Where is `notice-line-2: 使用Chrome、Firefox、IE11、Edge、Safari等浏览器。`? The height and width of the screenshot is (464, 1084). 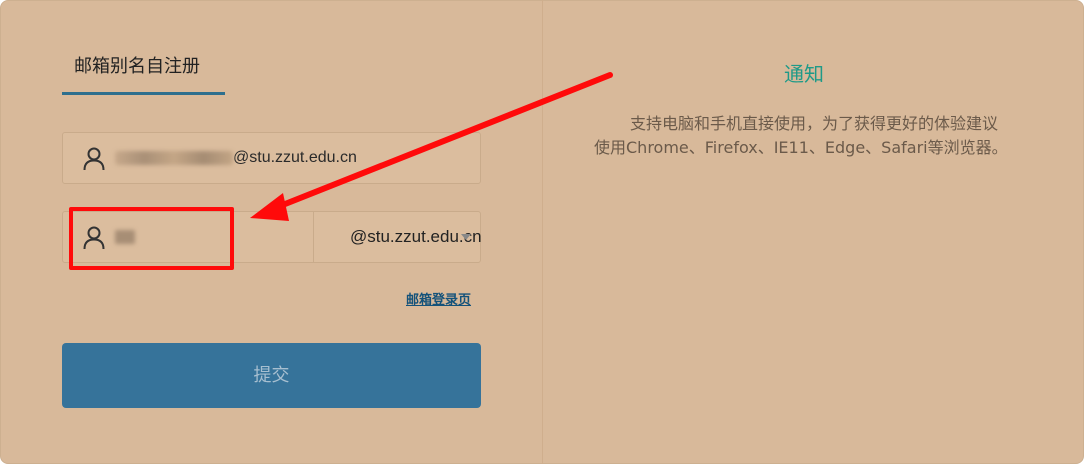 notice-line-2: 使用Chrome、Firefox、IE11、Edge、Safari等浏览器。 is located at coordinates (801, 147).